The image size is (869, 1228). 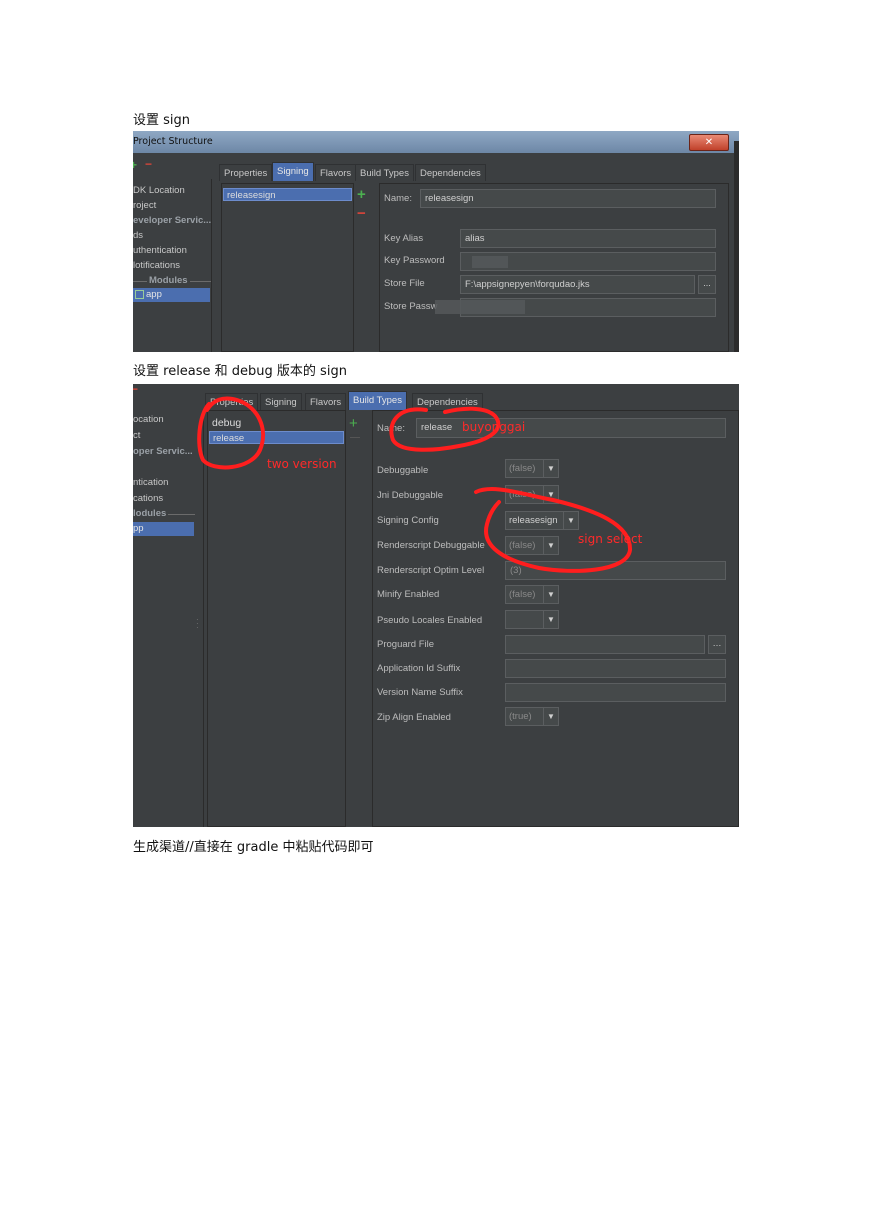 I want to click on heading-generate-channels: 生成渠道//直接在 gradle 中粘贴代码即可, so click(x=253, y=847).